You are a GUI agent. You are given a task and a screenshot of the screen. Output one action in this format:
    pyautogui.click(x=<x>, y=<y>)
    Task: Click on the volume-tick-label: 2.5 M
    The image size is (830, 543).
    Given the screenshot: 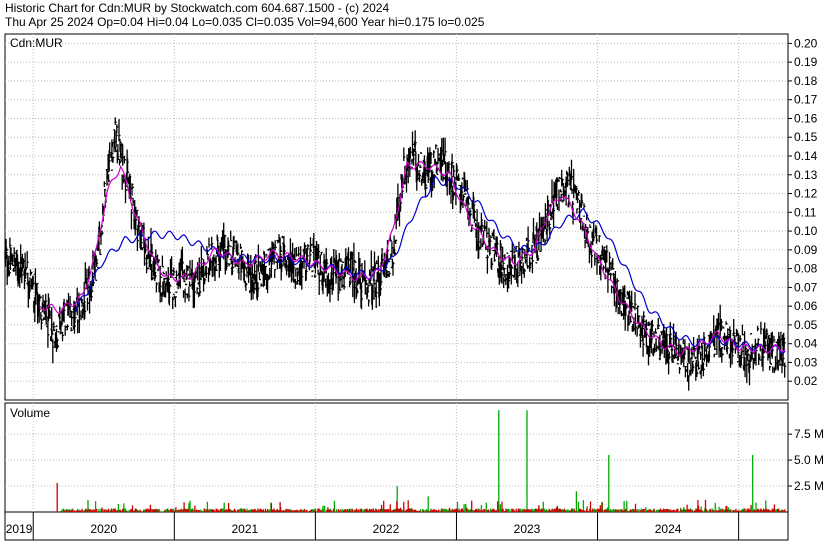 What is the action you would take?
    pyautogui.click(x=809, y=486)
    